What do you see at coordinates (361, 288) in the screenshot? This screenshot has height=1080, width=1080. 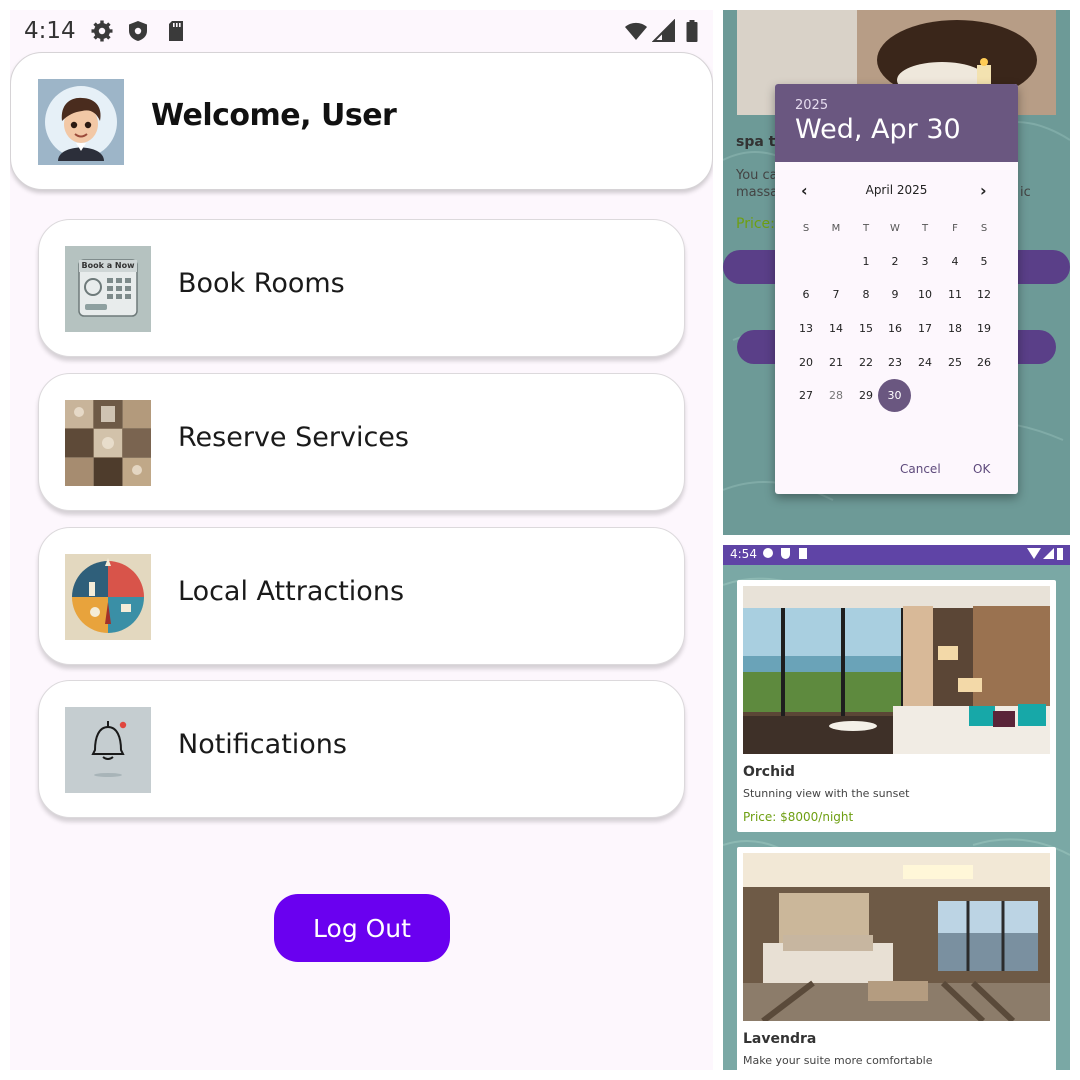 I see `menu-item-book-rooms: Book a Now Book Rooms` at bounding box center [361, 288].